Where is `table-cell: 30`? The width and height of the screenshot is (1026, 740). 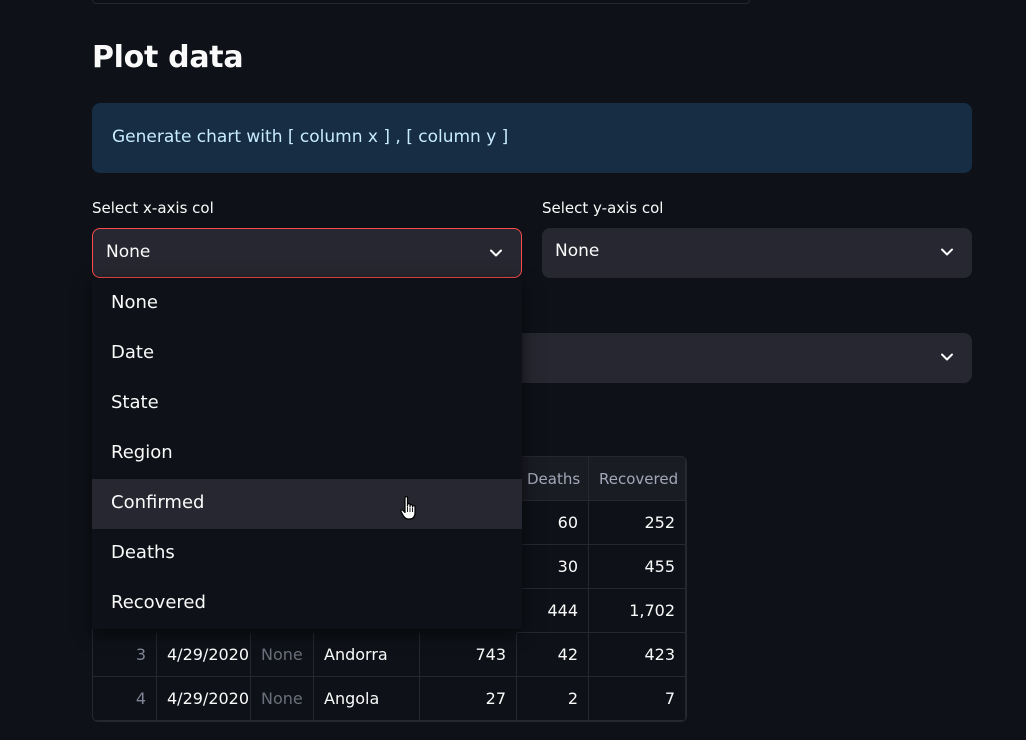 table-cell: 30 is located at coordinates (553, 567).